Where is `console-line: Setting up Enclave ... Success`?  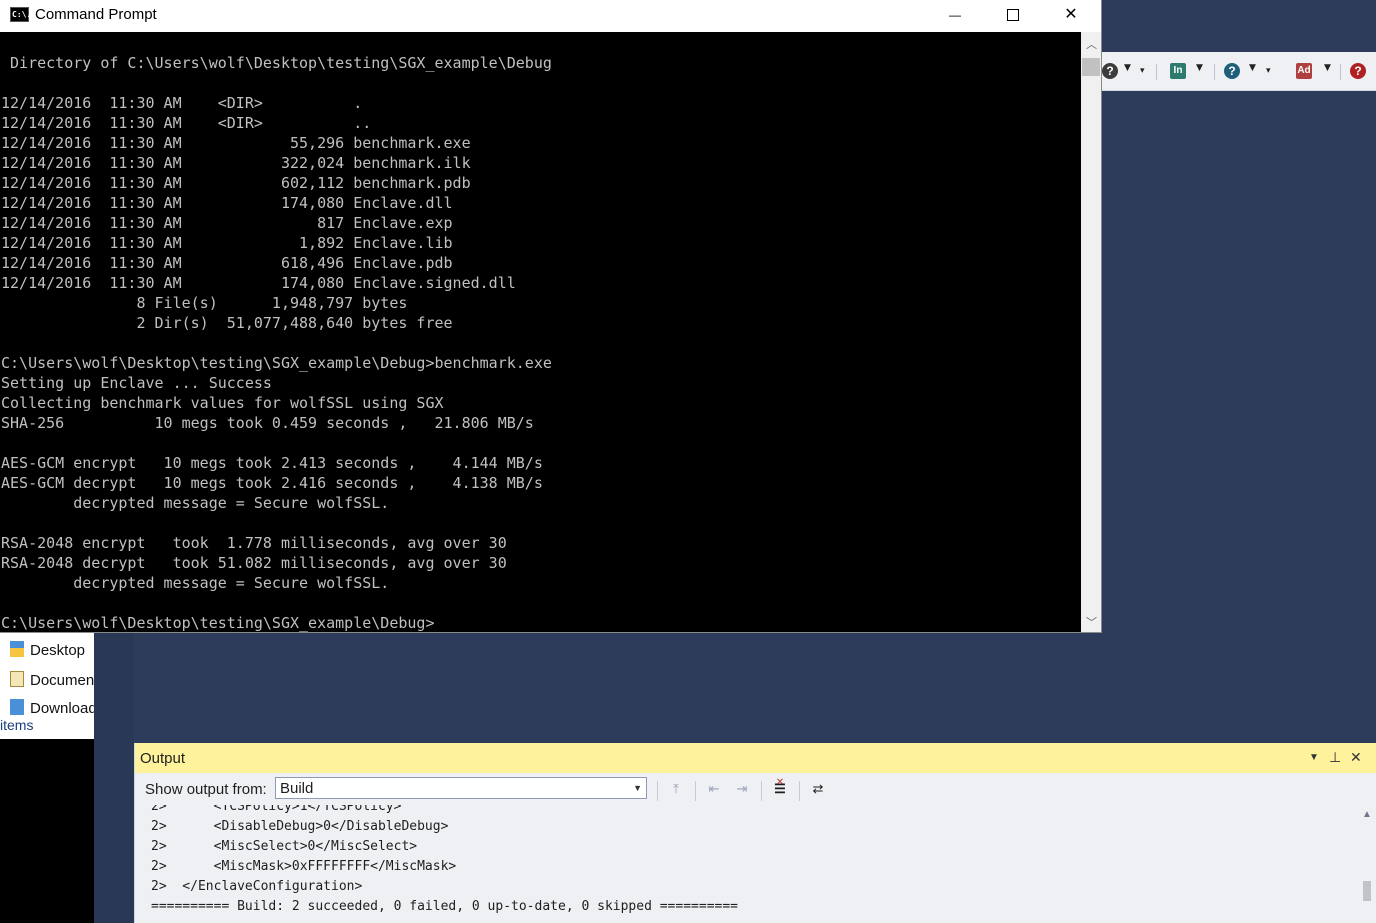
console-line: Setting up Enclave ... Success is located at coordinates (136, 383).